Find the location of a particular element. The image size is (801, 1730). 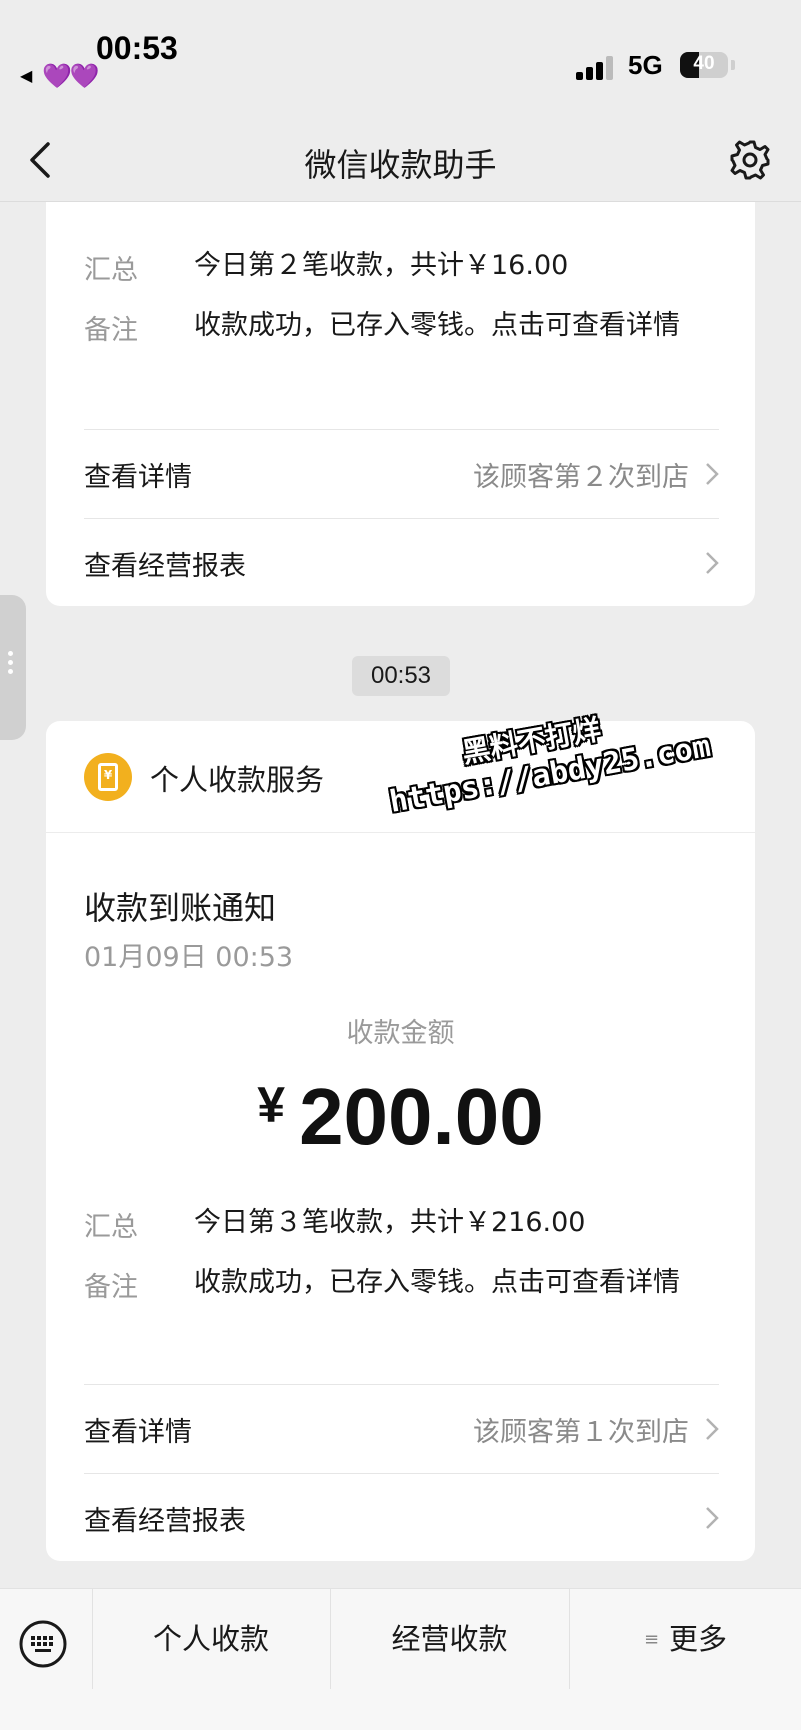

message-timestamp: 00:53 is located at coordinates (401, 676).